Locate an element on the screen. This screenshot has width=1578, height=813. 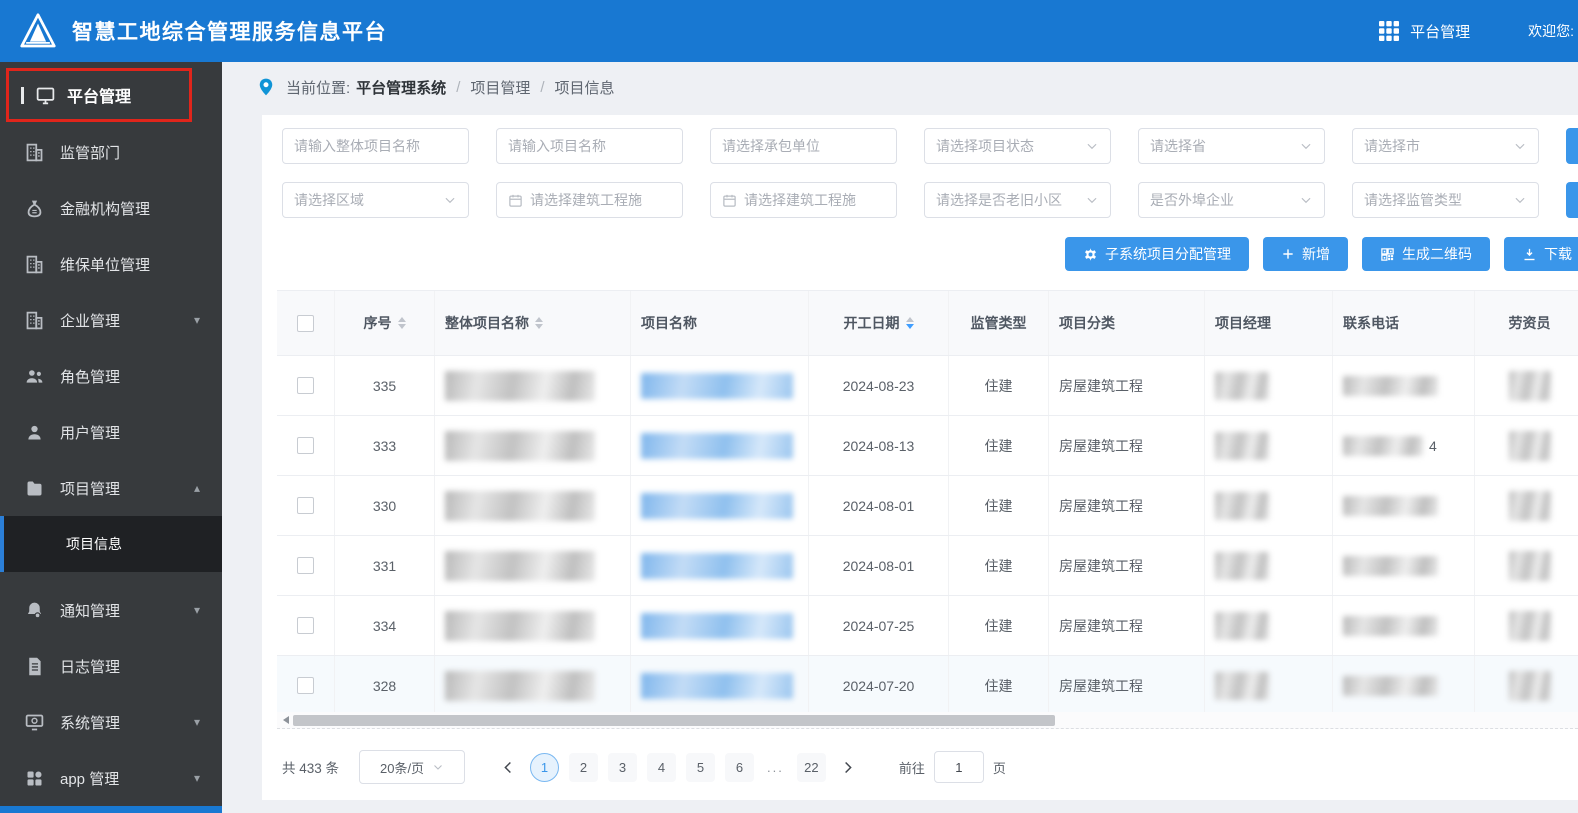
download-button: 下载 is located at coordinates (1541, 254).